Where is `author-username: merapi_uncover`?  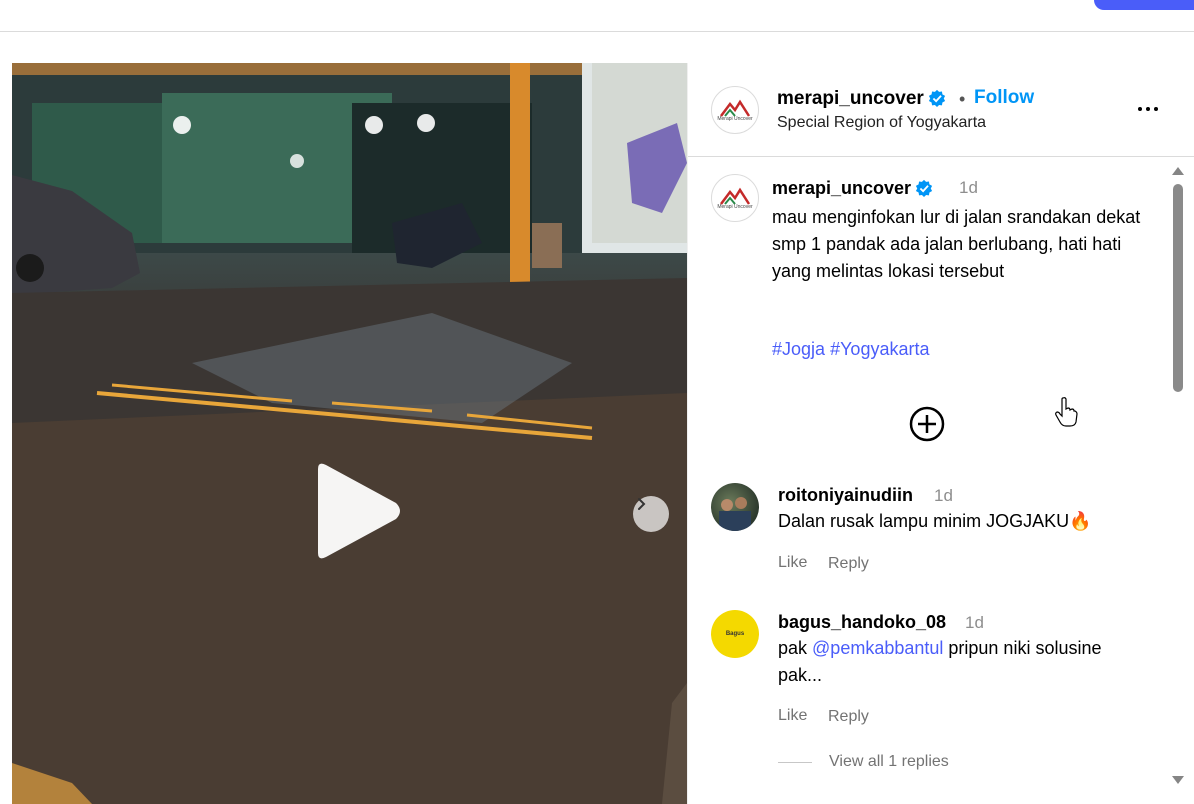 author-username: merapi_uncover is located at coordinates (861, 99).